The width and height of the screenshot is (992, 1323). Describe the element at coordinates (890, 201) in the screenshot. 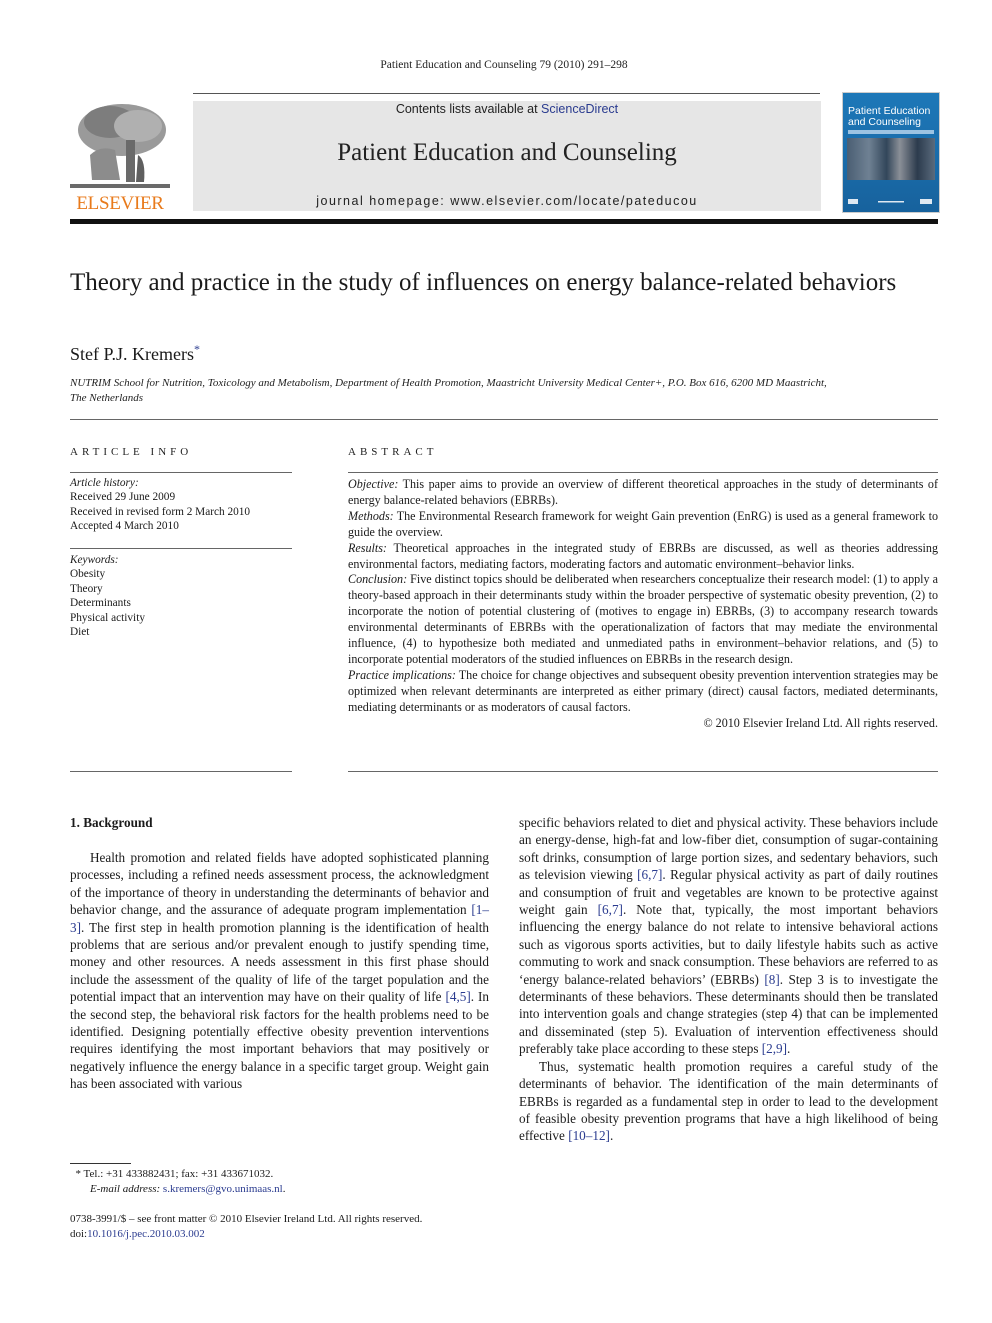

I see `cover-sponsor-logos` at that location.